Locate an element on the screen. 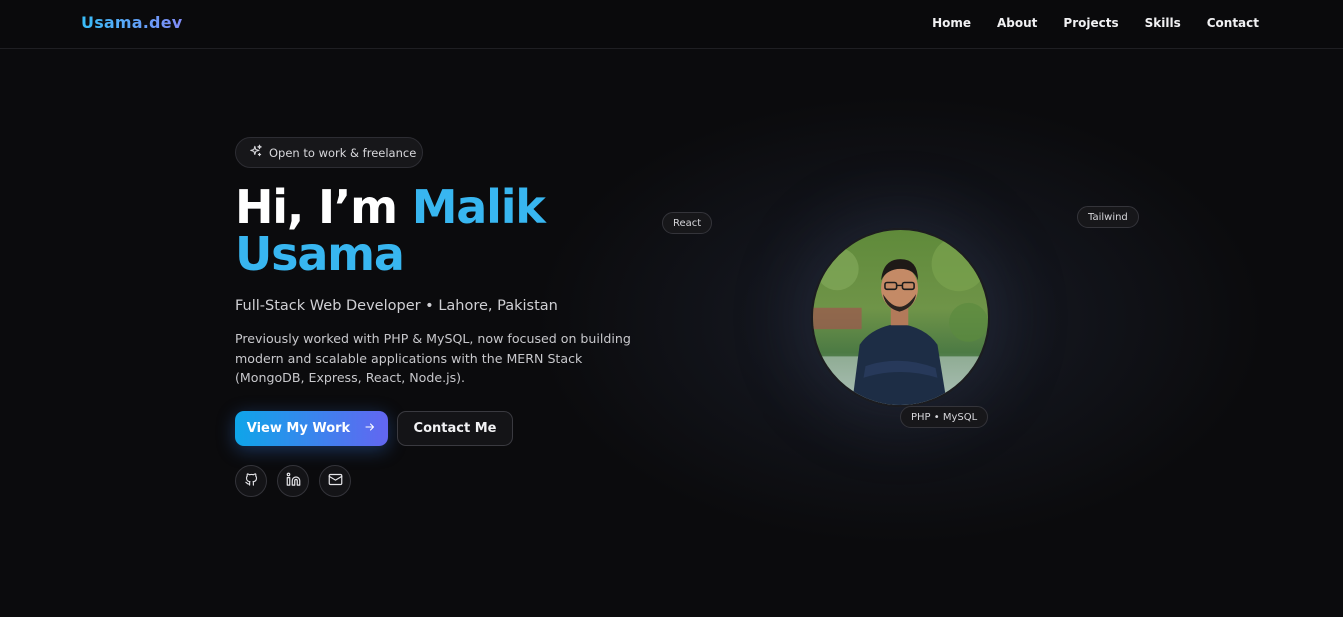 The image size is (1343, 617). contact-me-button: Contact Me is located at coordinates (455, 428).